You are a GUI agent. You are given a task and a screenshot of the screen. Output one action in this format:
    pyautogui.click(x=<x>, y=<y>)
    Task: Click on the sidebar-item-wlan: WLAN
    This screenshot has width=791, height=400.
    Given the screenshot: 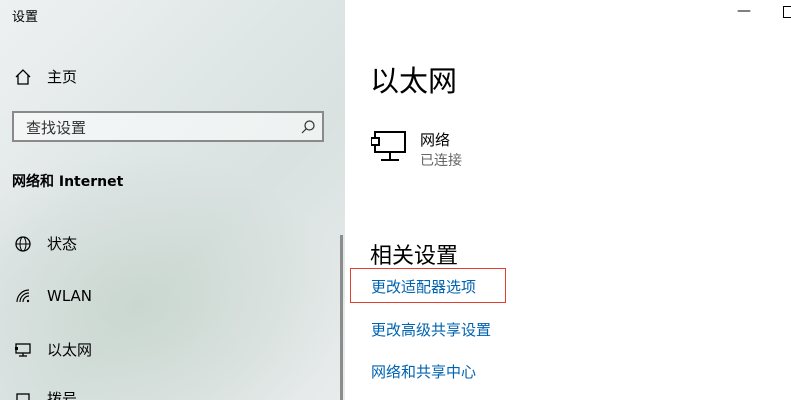 What is the action you would take?
    pyautogui.click(x=52, y=296)
    